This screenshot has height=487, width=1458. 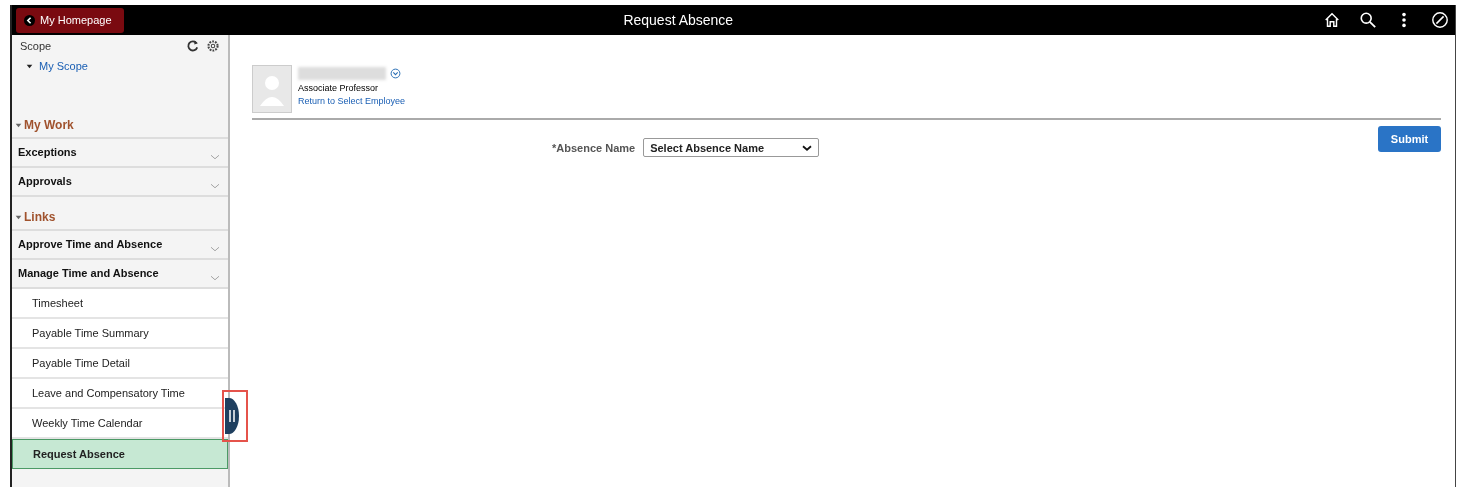 What do you see at coordinates (120, 126) in the screenshot?
I see `section-header: My Work` at bounding box center [120, 126].